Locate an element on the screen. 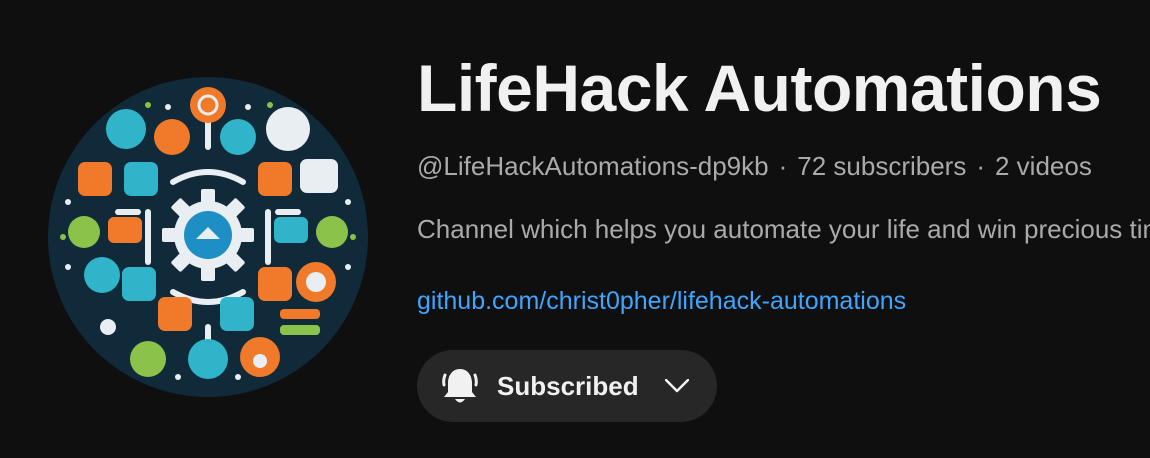 This screenshot has height=458, width=1150. subscriber-count: 72 subscribers is located at coordinates (882, 166).